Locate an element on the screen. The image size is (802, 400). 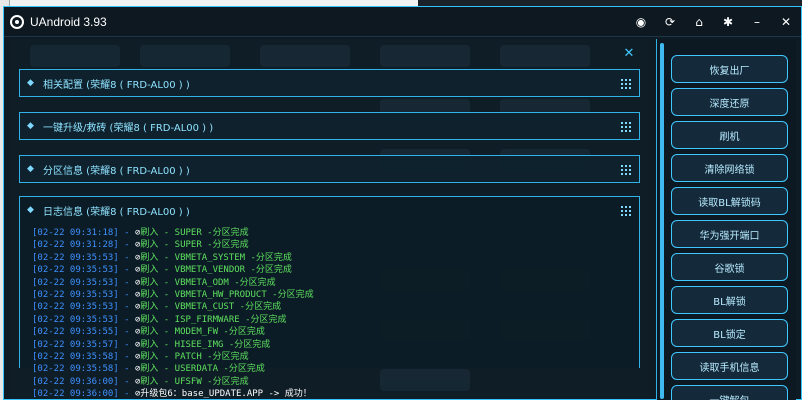
log-message: 刷入 - VBMETA_HW_PRODUCT -分区完成 is located at coordinates (227, 294).